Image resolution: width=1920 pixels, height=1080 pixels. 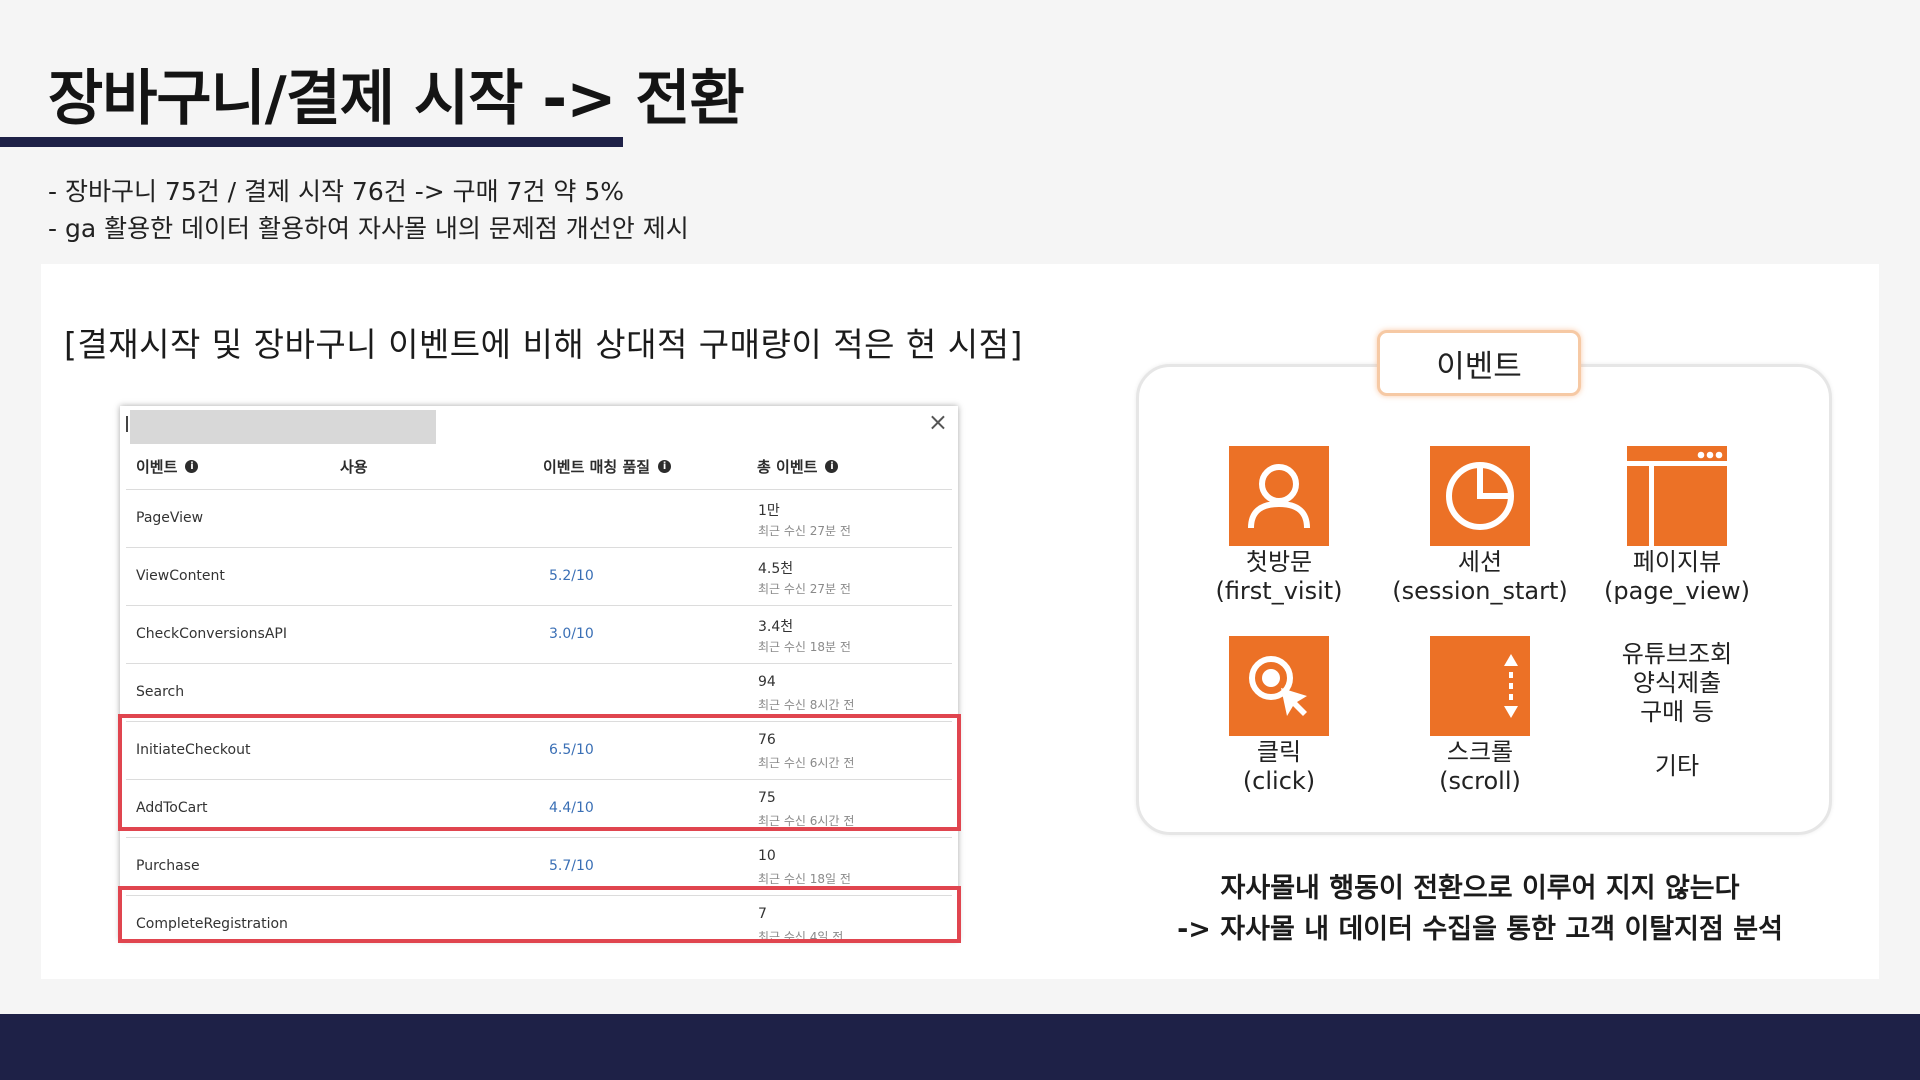 What do you see at coordinates (1677, 766) in the screenshot?
I see `other-events-label: 기타` at bounding box center [1677, 766].